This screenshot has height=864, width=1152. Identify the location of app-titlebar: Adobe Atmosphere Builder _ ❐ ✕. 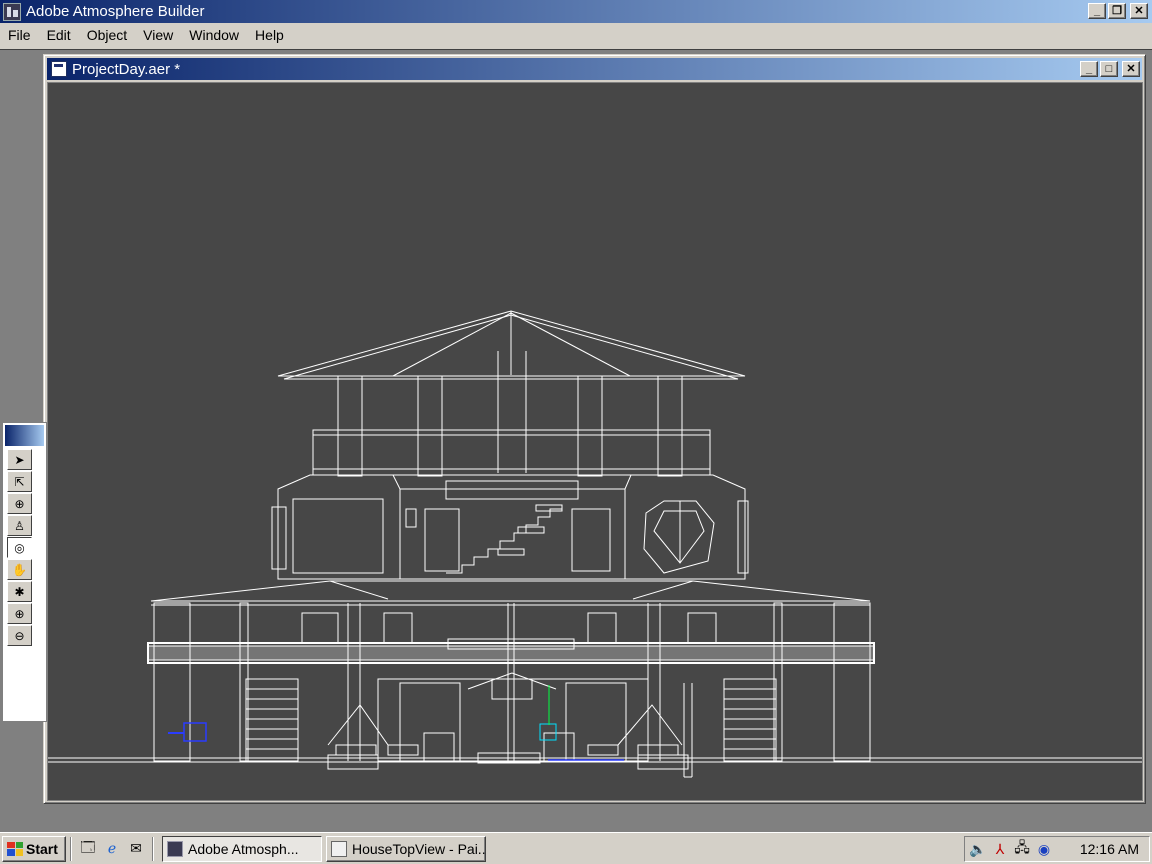
(576, 11).